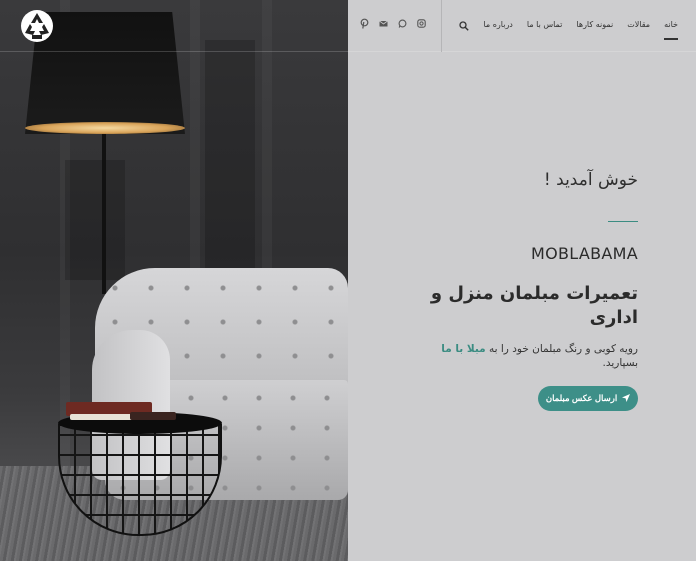 The height and width of the screenshot is (561, 696). Describe the element at coordinates (671, 26) in the screenshot. I see `nav-item-home: خانه` at that location.